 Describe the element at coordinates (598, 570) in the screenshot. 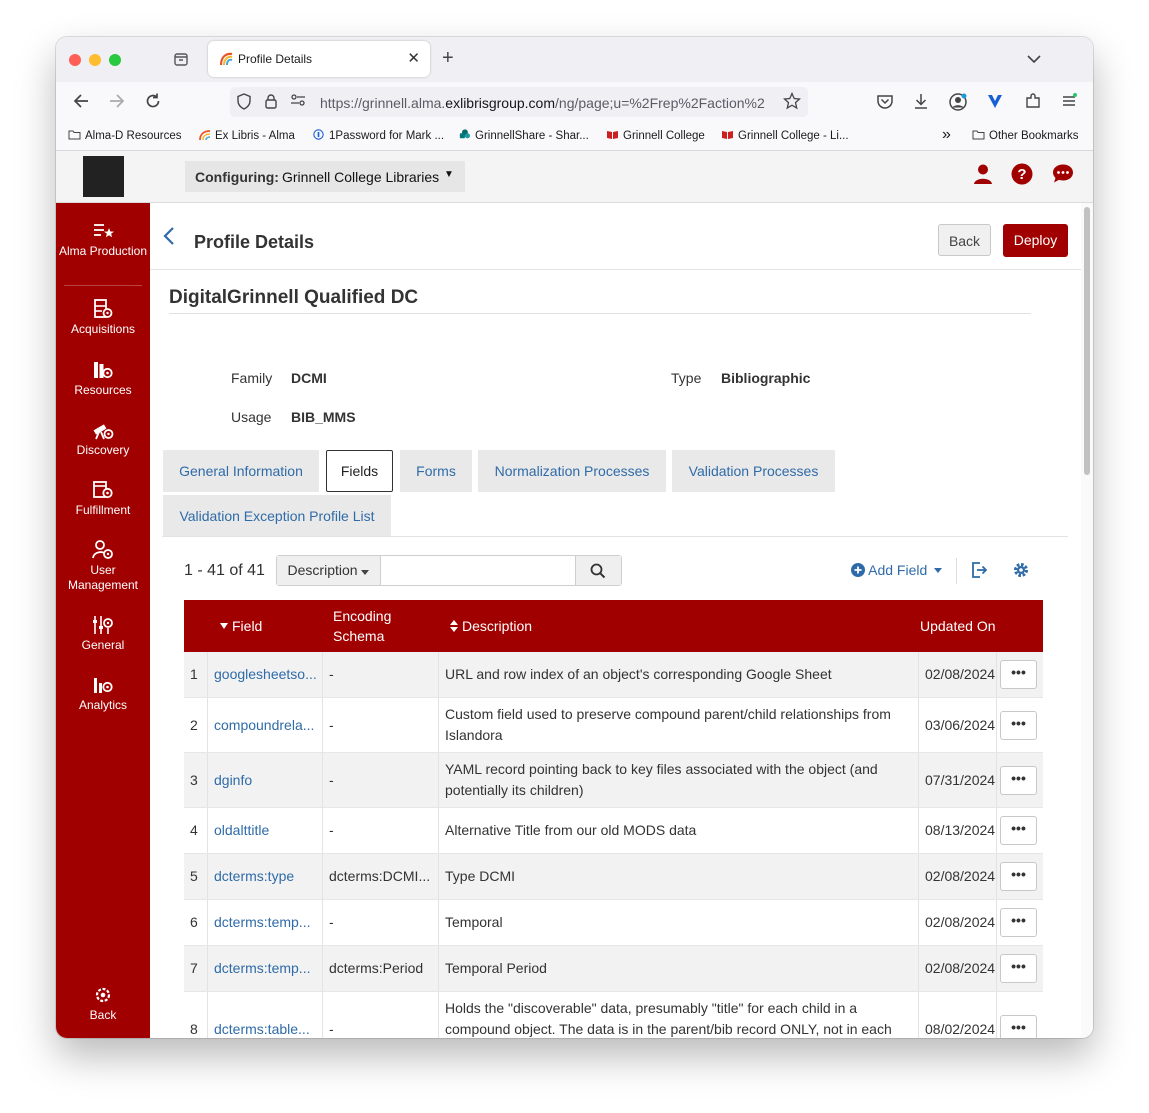

I see `search-button` at that location.